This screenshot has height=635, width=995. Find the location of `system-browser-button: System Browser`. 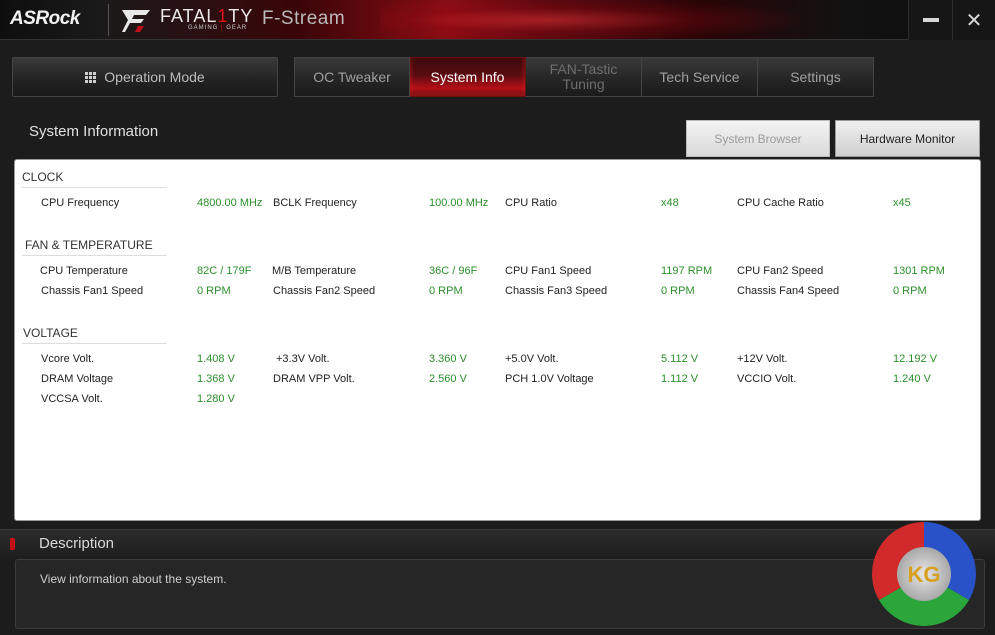

system-browser-button: System Browser is located at coordinates (758, 138).